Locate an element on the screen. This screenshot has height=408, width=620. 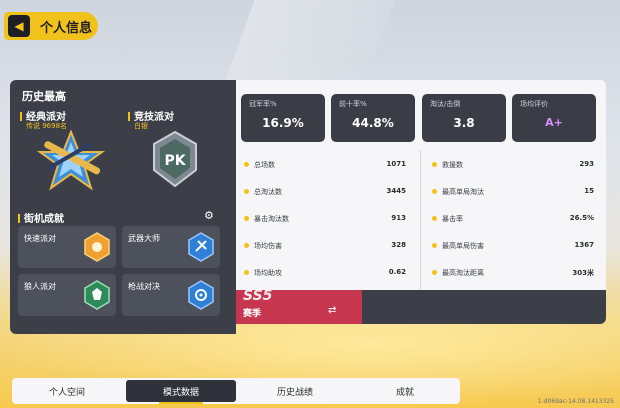
gear-icon: ⚙ is located at coordinates (209, 215).